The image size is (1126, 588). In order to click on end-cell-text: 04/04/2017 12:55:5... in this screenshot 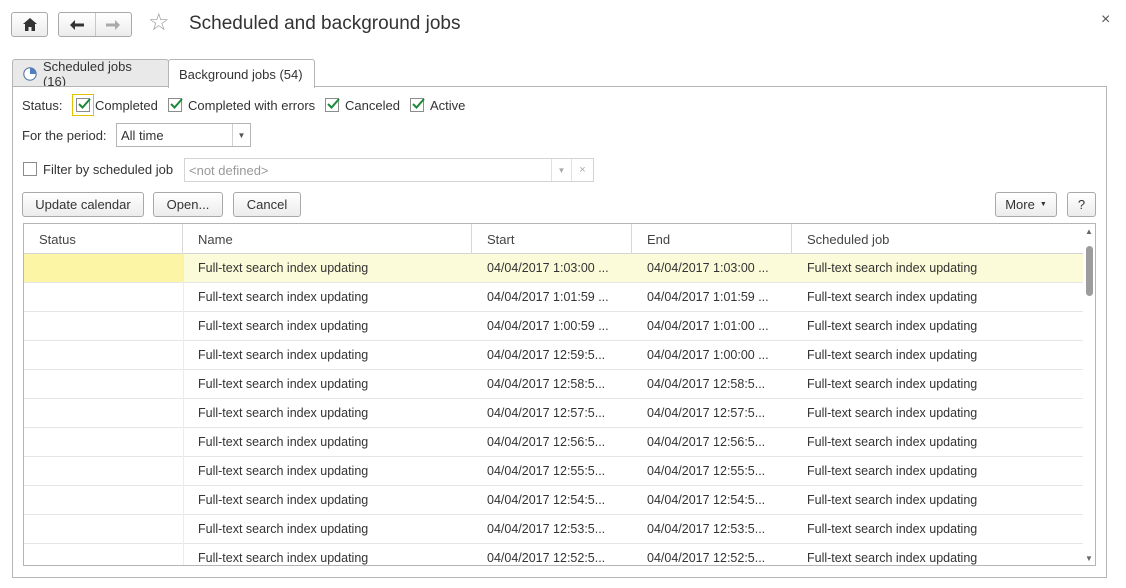, I will do `click(706, 471)`.